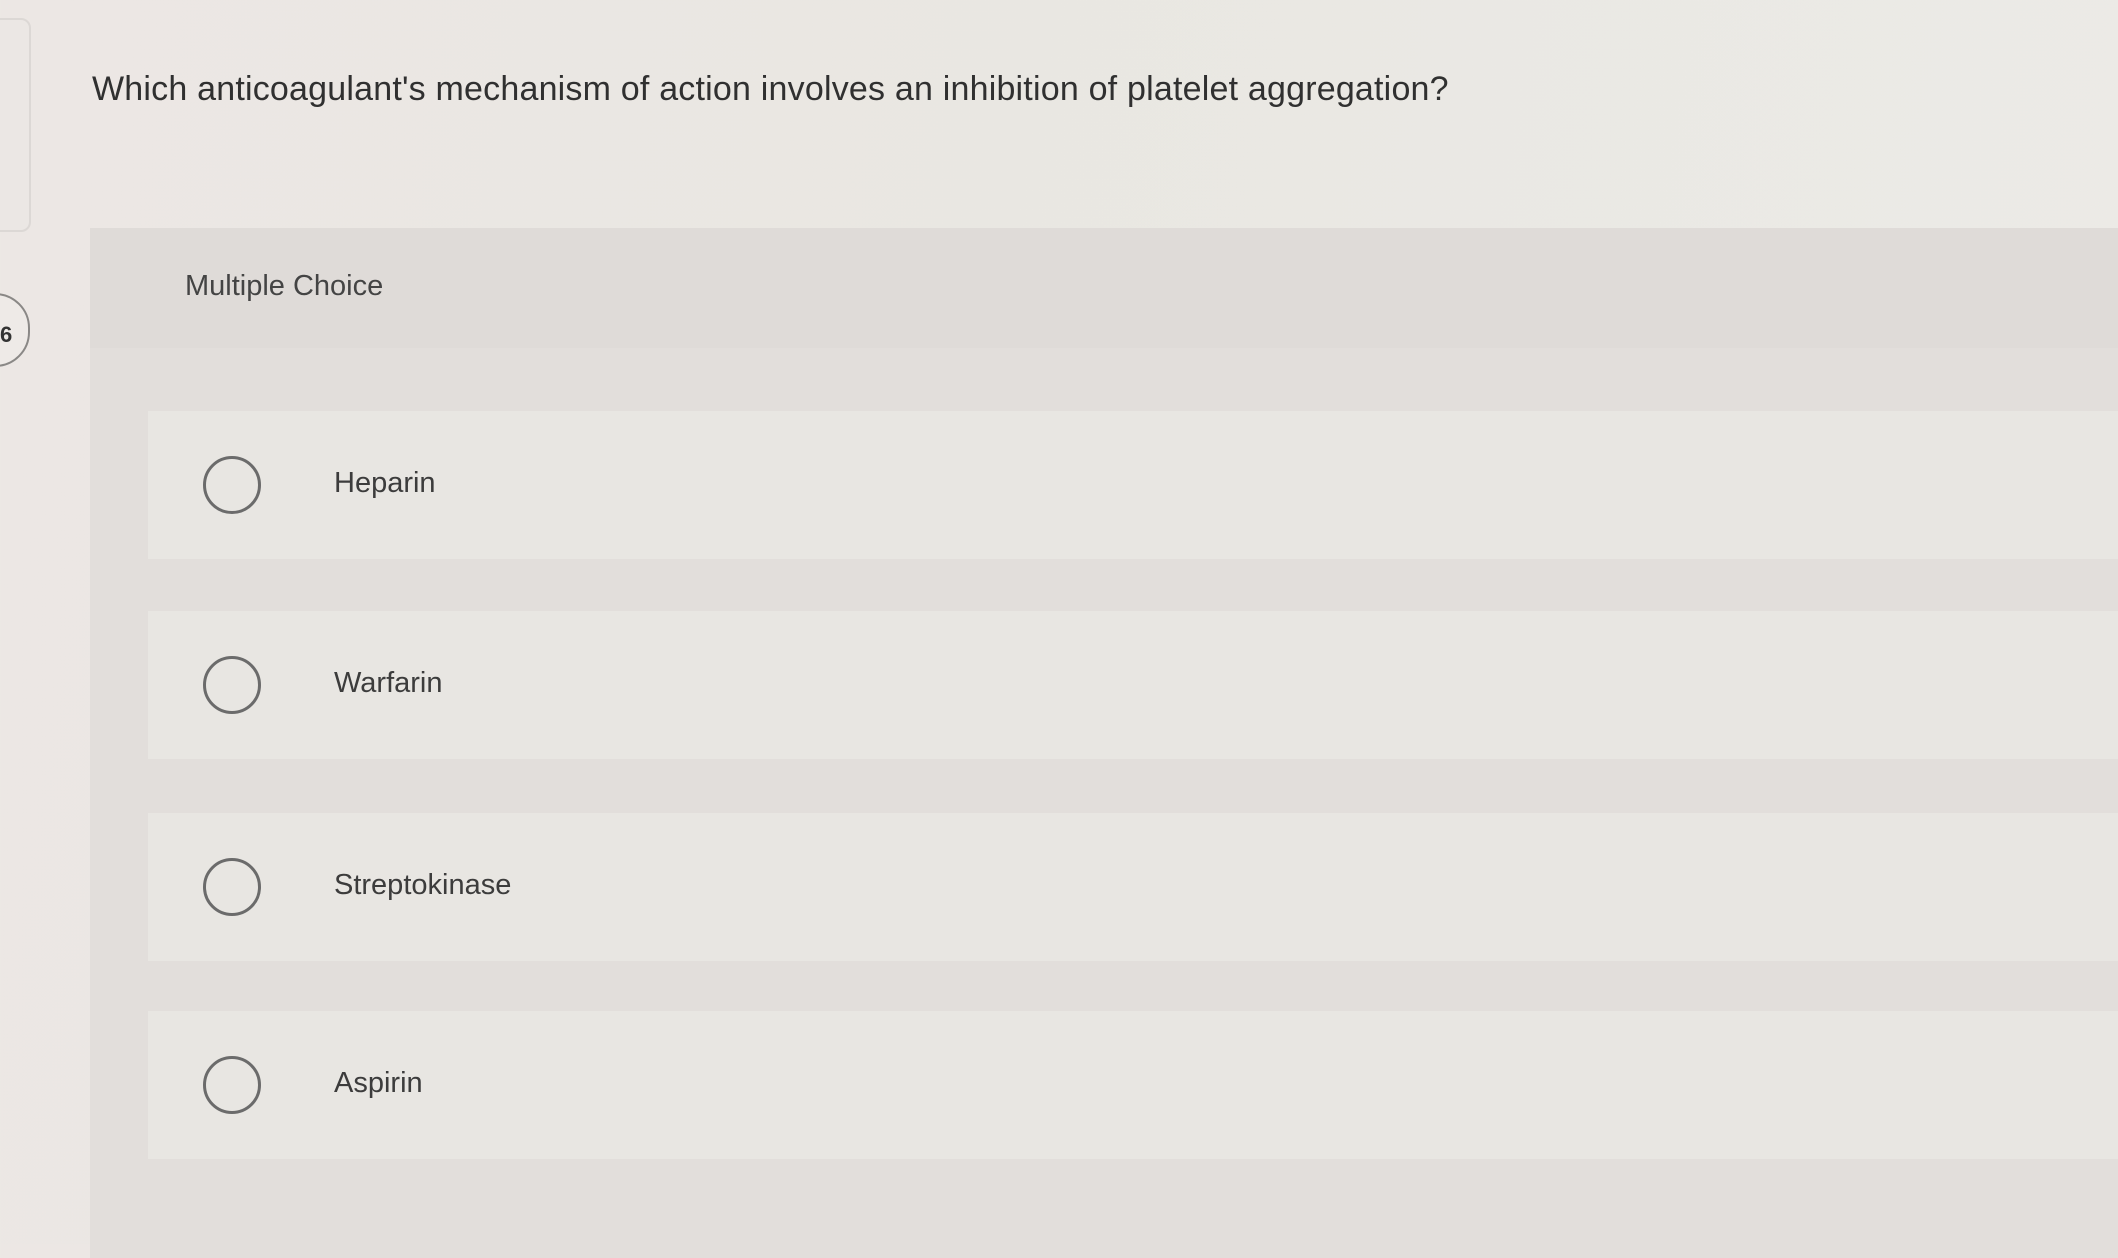  Describe the element at coordinates (6, 334) in the screenshot. I see `question-number: 6` at that location.